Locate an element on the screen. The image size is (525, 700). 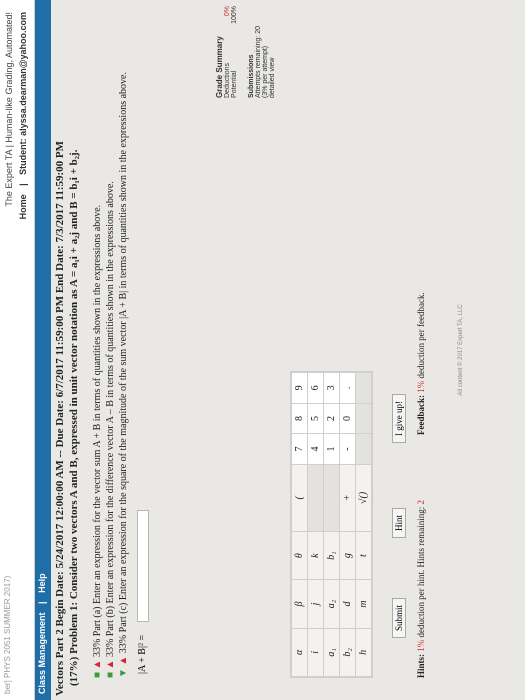
keypad-row: b₂ d g + -0. is located at coordinates (347, 524).